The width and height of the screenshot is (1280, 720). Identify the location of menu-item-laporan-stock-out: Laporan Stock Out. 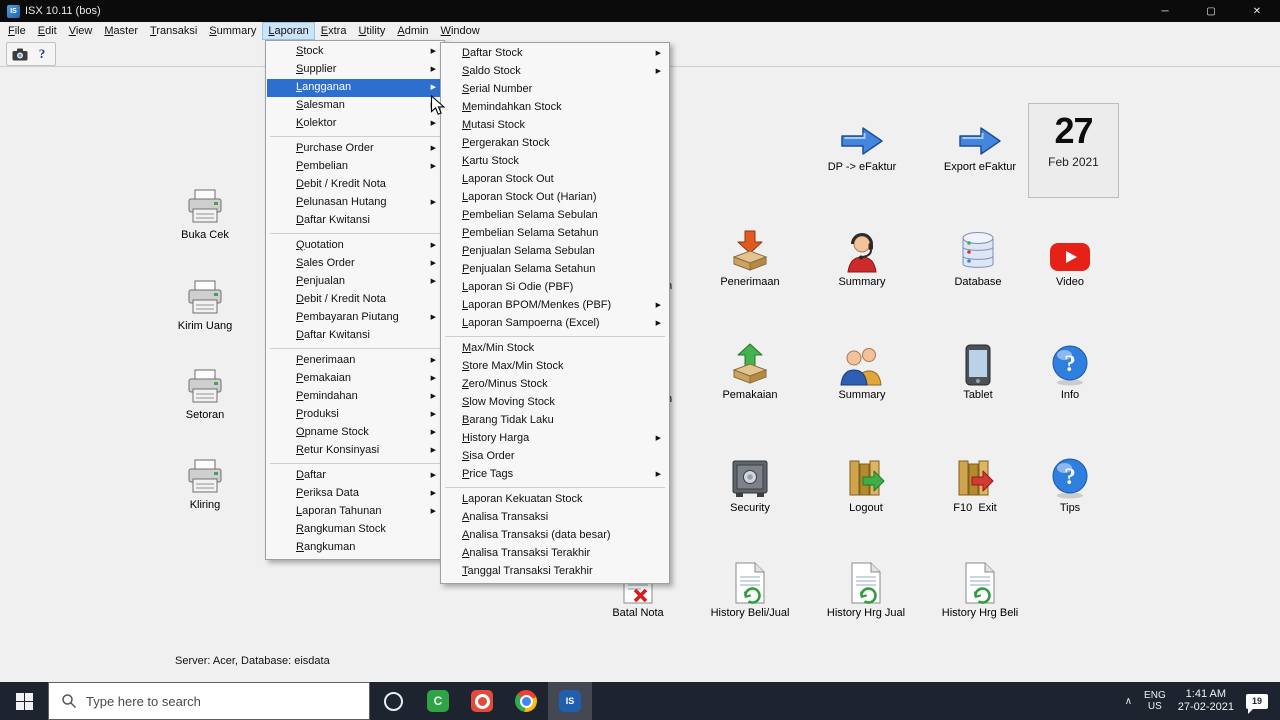
(555, 180).